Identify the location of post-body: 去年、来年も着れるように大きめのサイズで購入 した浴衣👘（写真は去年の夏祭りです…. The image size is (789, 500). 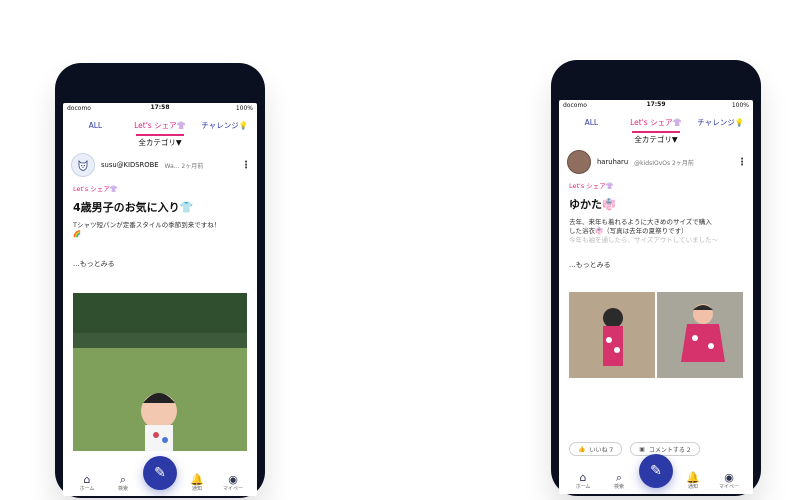
(656, 231).